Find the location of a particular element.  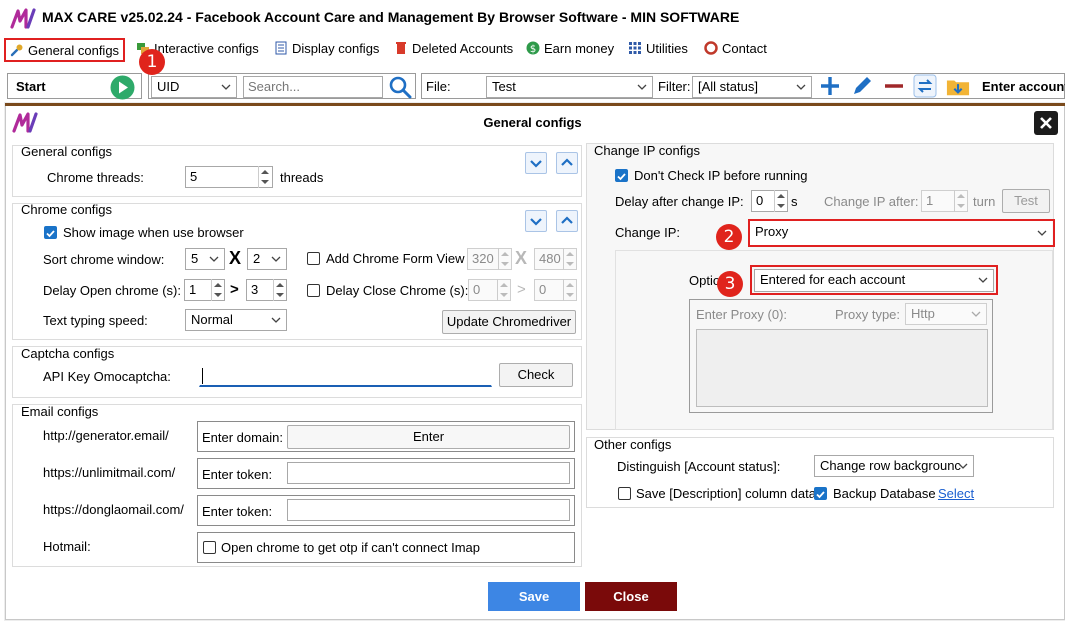

close-button: Close is located at coordinates (631, 596).